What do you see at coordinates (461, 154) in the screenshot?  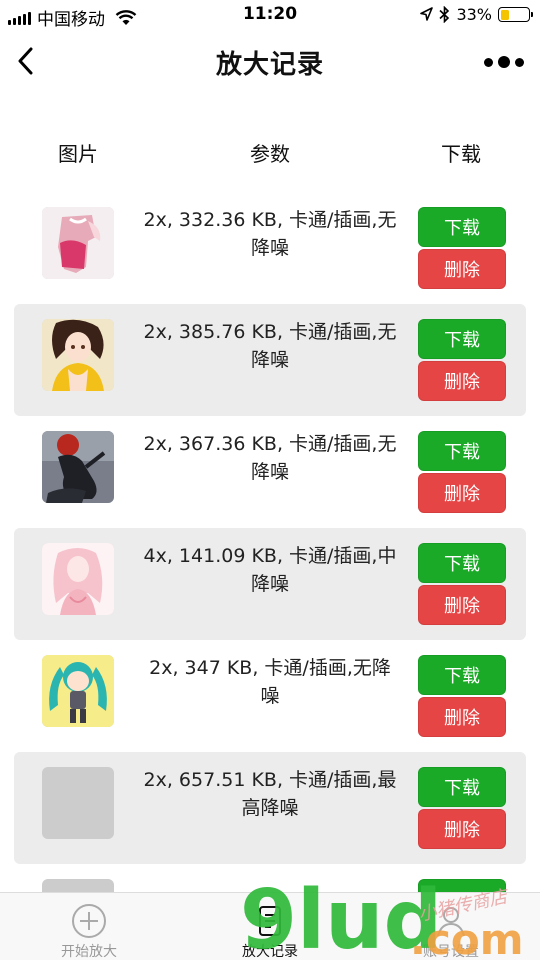 I see `header-download: 下载` at bounding box center [461, 154].